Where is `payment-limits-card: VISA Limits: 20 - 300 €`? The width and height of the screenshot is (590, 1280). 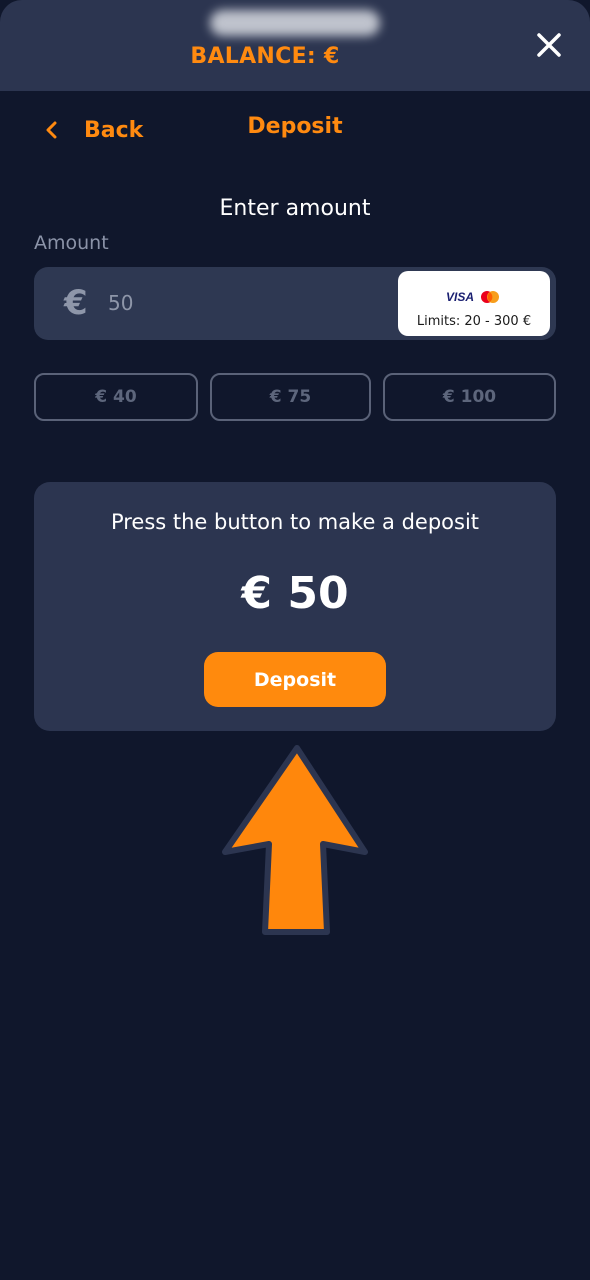
payment-limits-card: VISA Limits: 20 - 300 € is located at coordinates (474, 303).